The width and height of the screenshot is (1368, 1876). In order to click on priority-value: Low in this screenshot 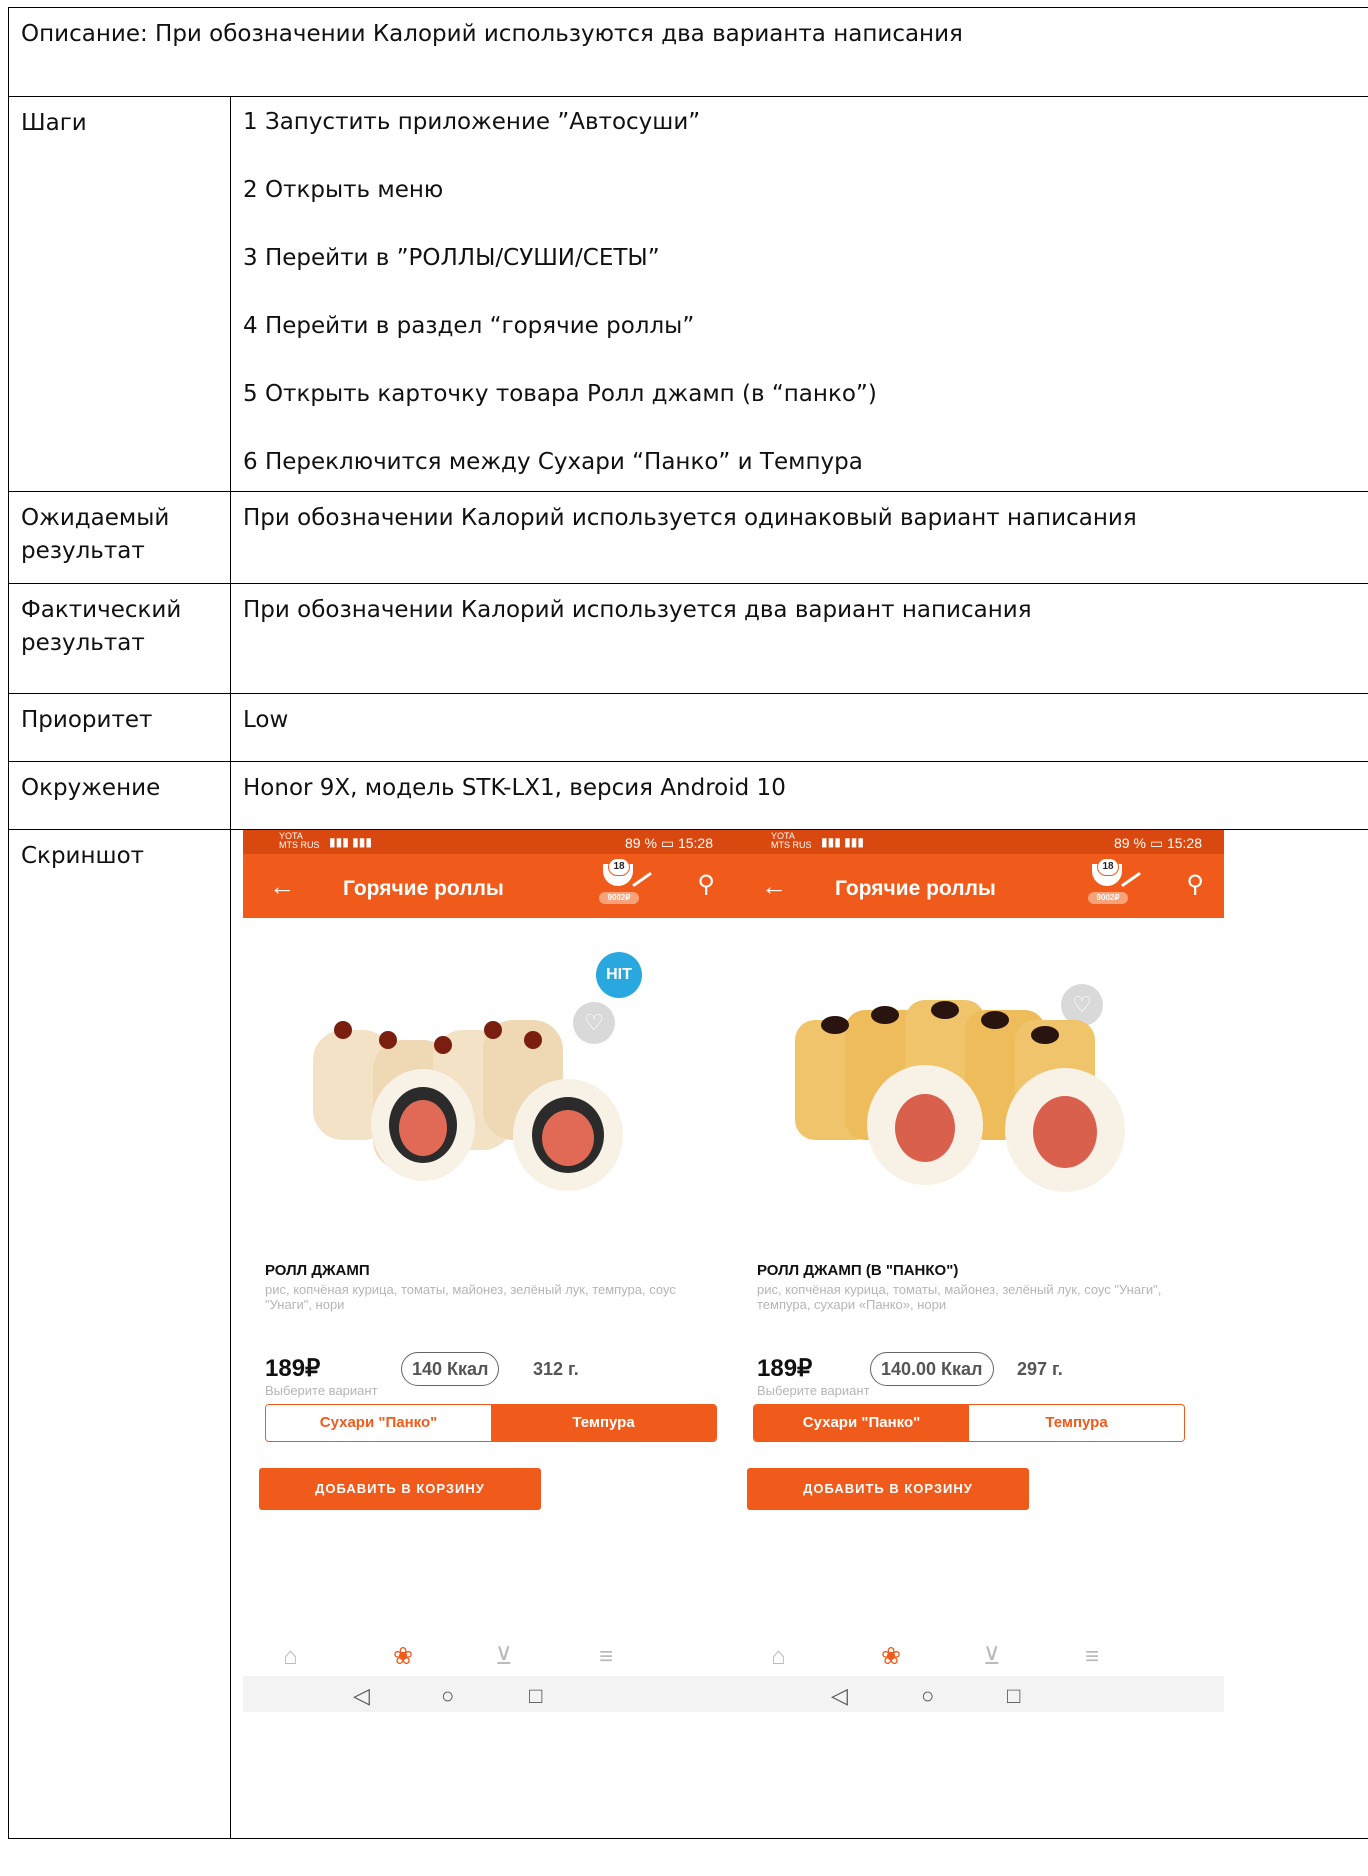, I will do `click(799, 727)`.